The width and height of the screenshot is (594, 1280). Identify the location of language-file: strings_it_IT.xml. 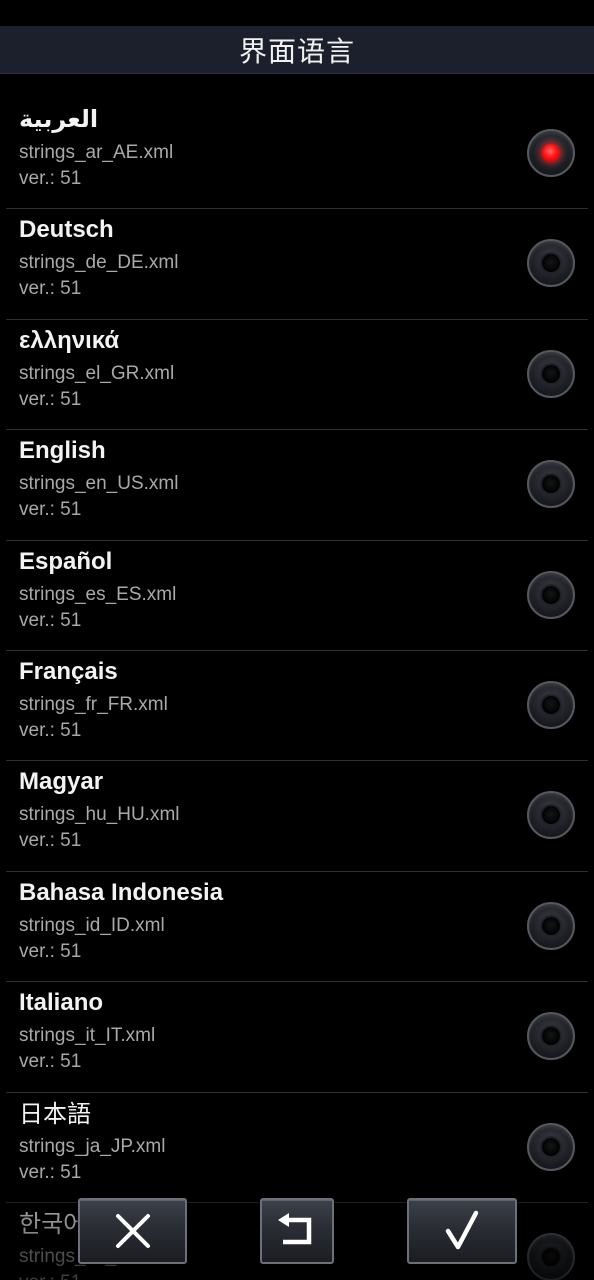
(87, 1036).